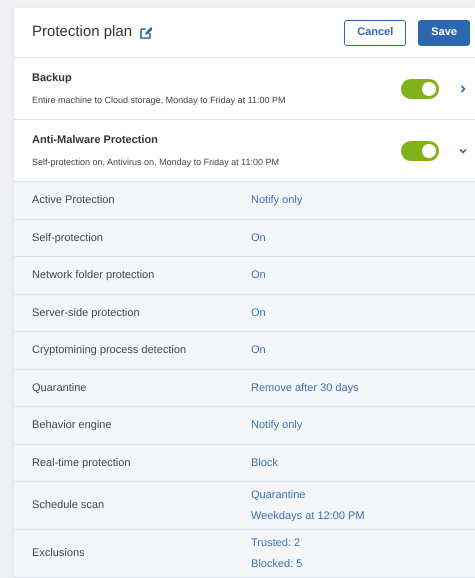  What do you see at coordinates (52, 78) in the screenshot?
I see `module-title: Backup` at bounding box center [52, 78].